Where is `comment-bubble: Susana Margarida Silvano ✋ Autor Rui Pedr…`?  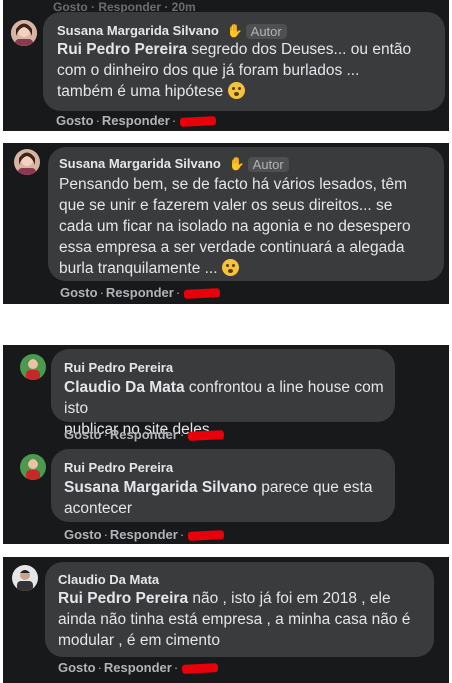 comment-bubble: Susana Margarida Silvano ✋ Autor Rui Pedr… is located at coordinates (244, 61).